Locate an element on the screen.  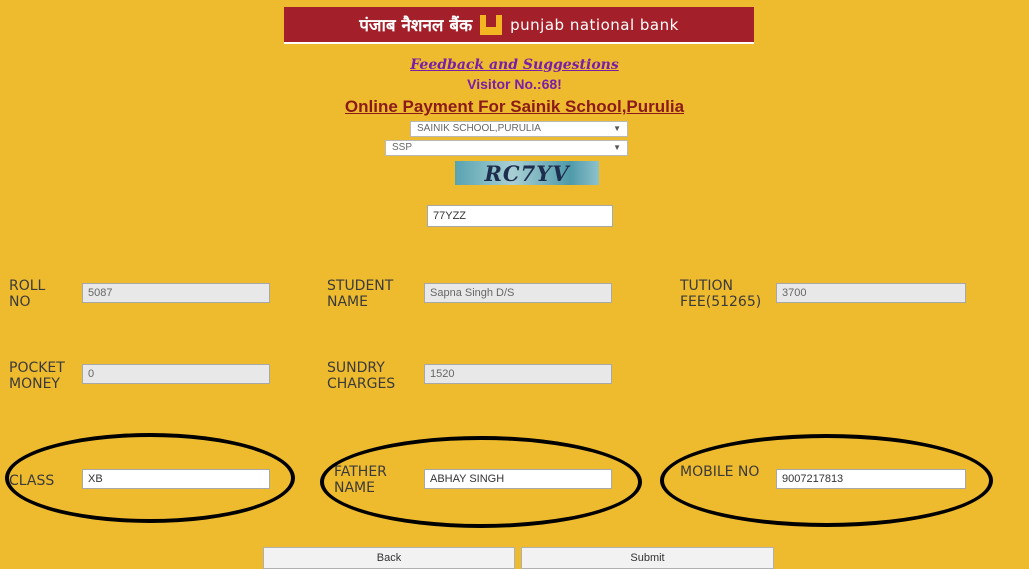
school-select-value: SAINIK SCHOOL,PURULIA is located at coordinates (479, 128).